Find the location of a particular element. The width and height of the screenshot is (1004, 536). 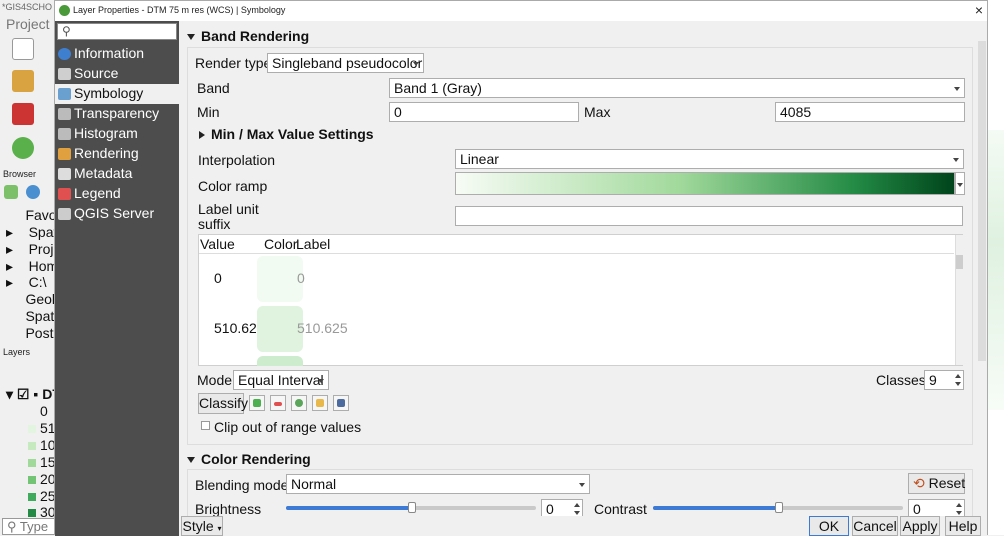

chevron-down-icon is located at coordinates (321, 381).